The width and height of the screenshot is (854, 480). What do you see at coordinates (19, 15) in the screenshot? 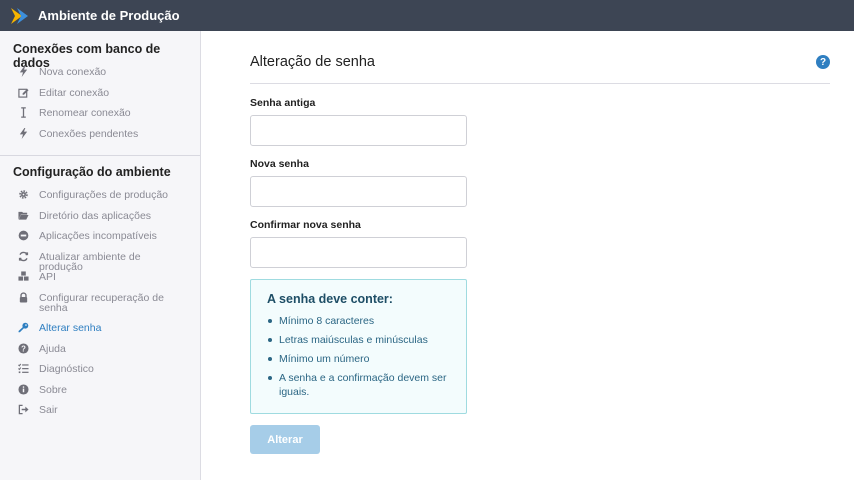
I see `app-logo-icon` at bounding box center [19, 15].